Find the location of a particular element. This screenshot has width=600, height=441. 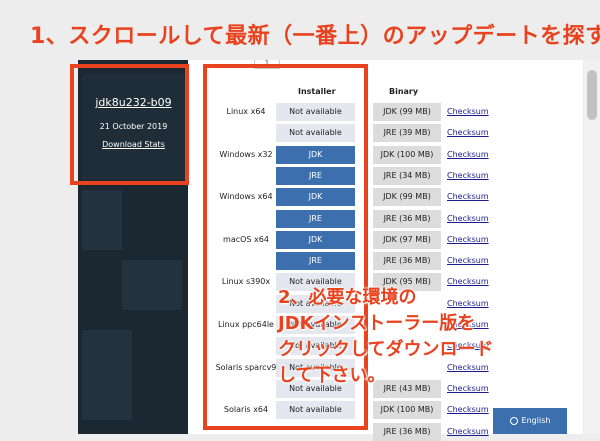

binary-column-header: Binary is located at coordinates (404, 91).